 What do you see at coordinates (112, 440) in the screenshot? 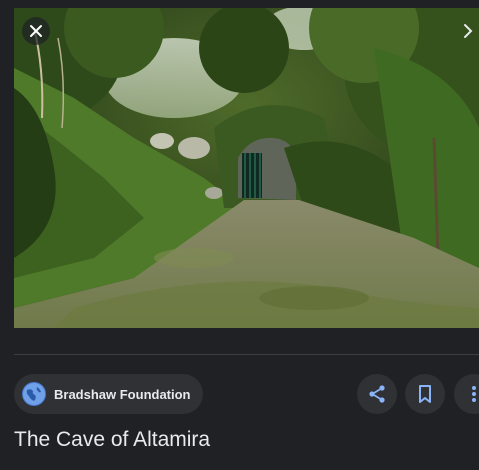
I see `image-title: The Cave of Altamira` at bounding box center [112, 440].